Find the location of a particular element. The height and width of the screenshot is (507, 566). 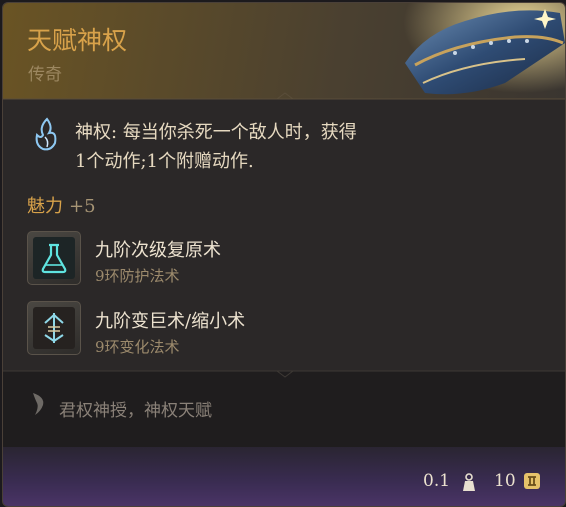

passive-text-line1: 每当你杀死一个敌人时，获得 is located at coordinates (239, 132).